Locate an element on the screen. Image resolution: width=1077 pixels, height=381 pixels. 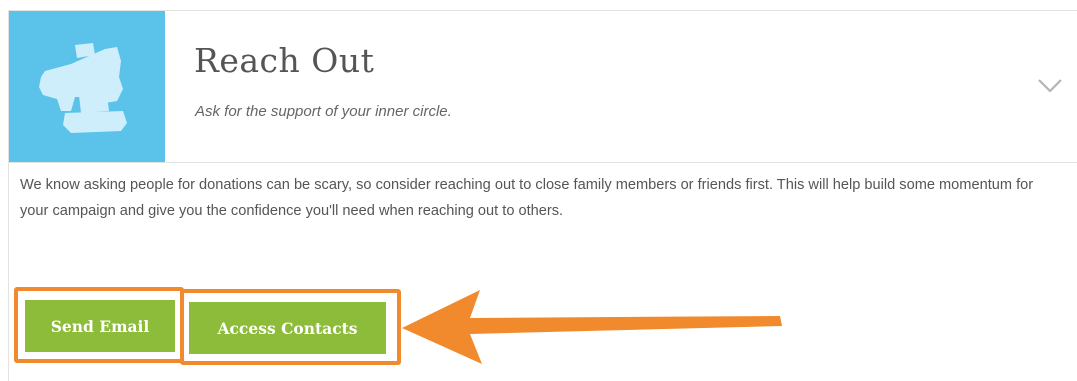
annotation-arrow is located at coordinates (592, 327).